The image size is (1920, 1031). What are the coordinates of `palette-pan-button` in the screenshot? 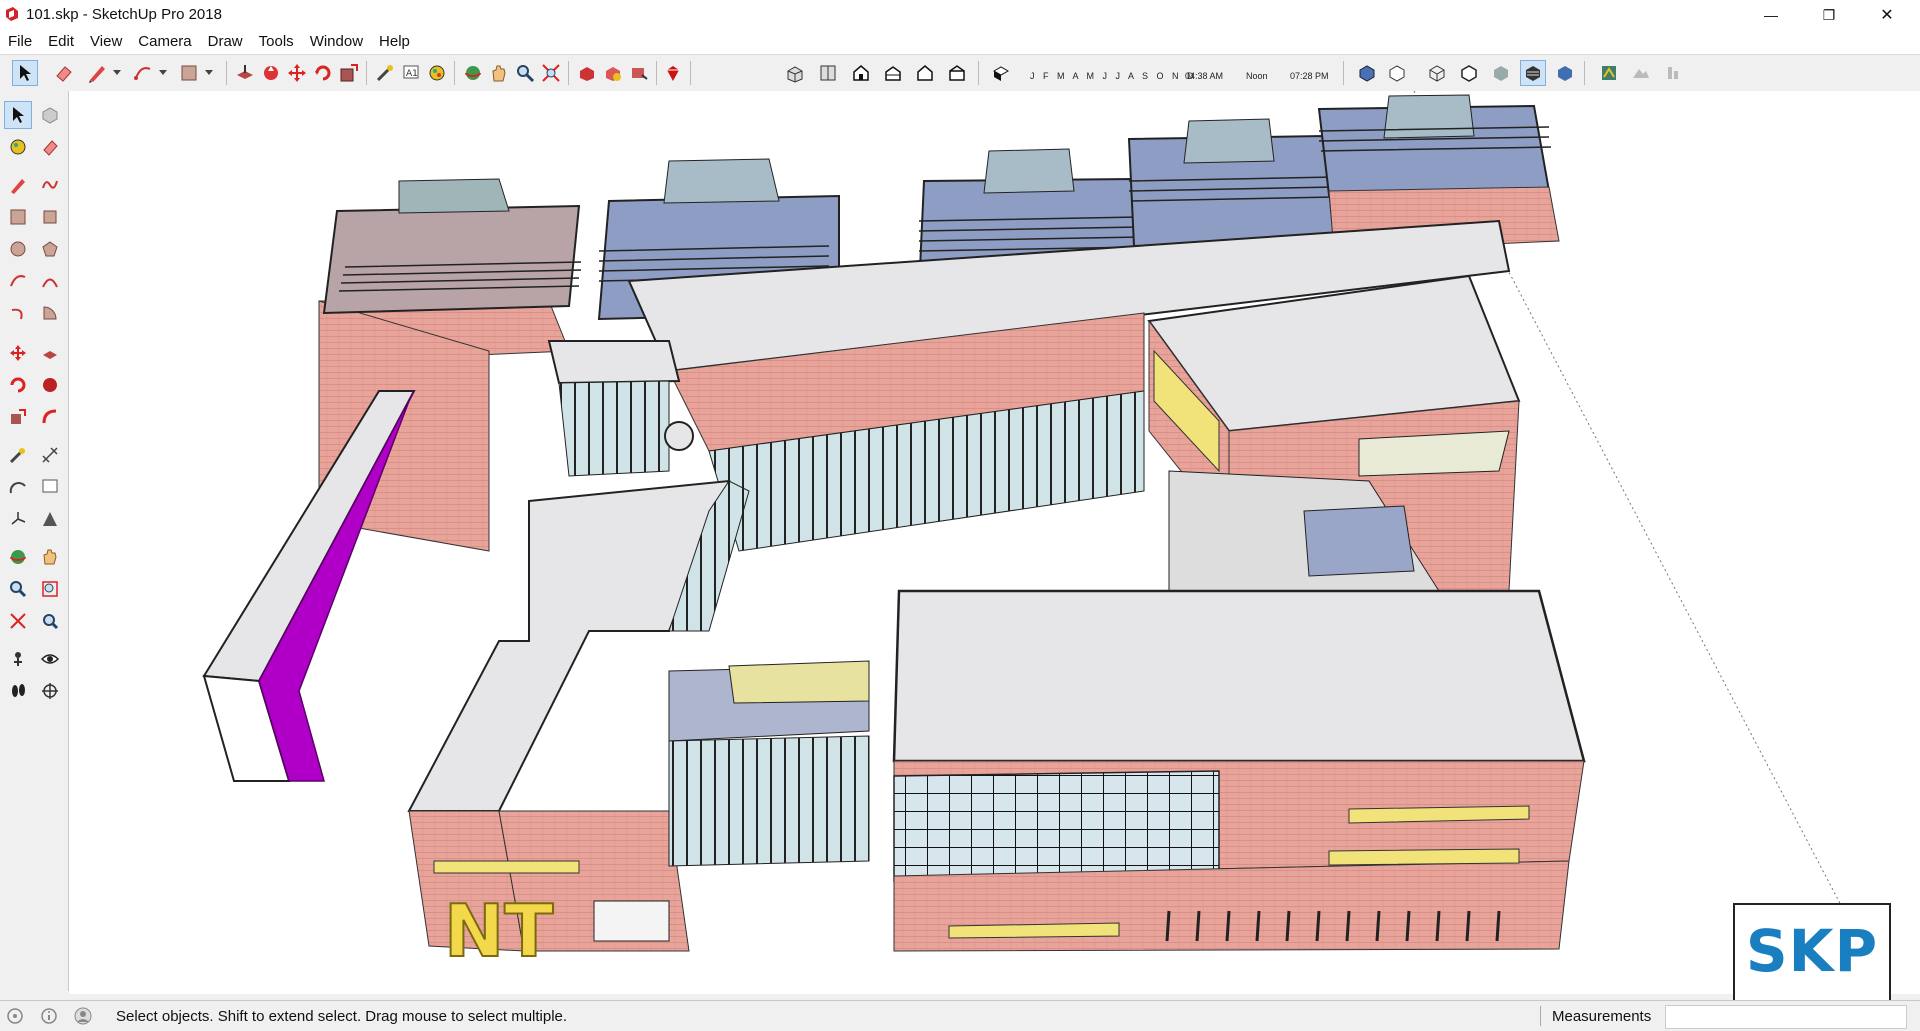 It's located at (50, 557).